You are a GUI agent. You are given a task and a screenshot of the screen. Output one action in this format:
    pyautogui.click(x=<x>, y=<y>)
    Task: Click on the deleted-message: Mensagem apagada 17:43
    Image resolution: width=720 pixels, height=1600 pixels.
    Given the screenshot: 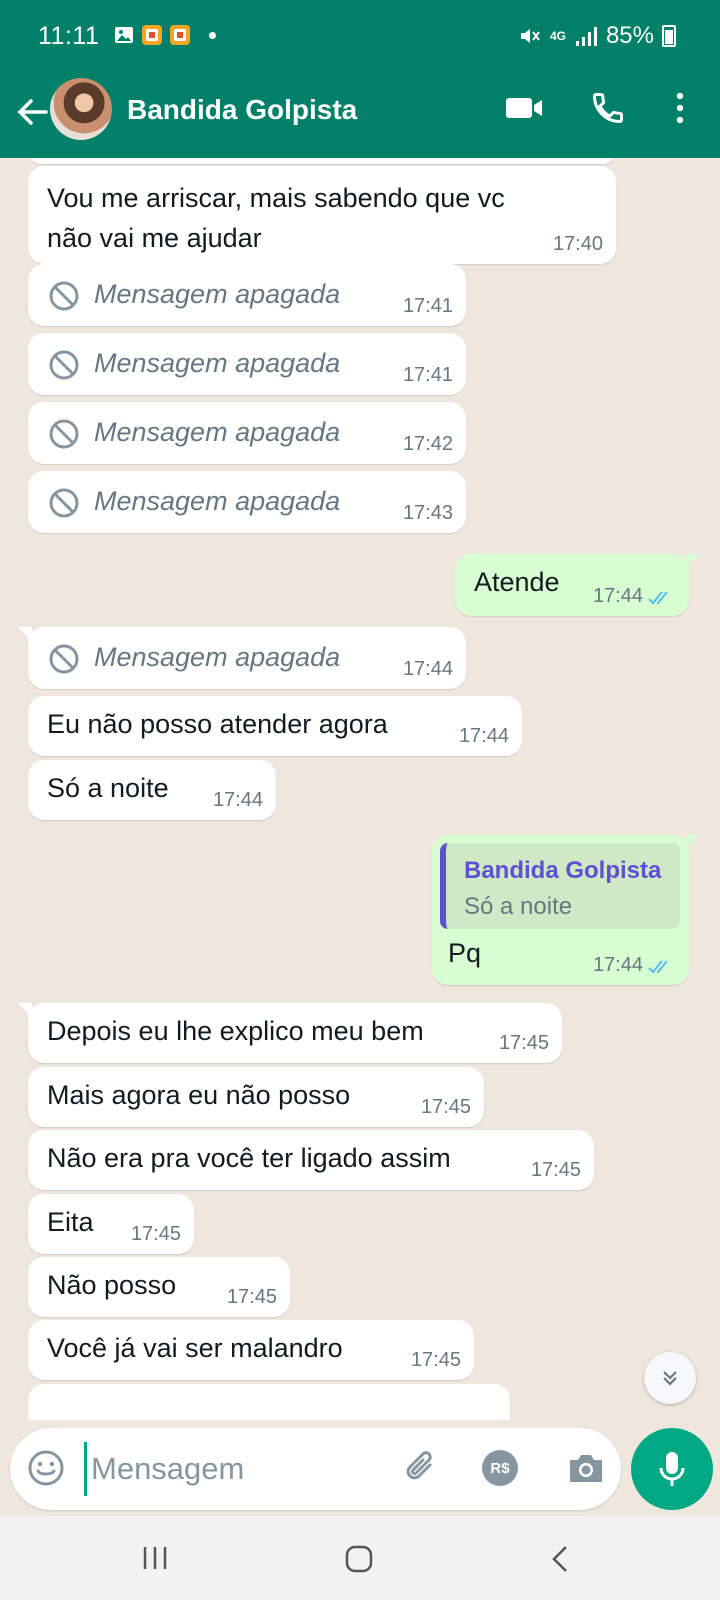 What is the action you would take?
    pyautogui.click(x=247, y=502)
    